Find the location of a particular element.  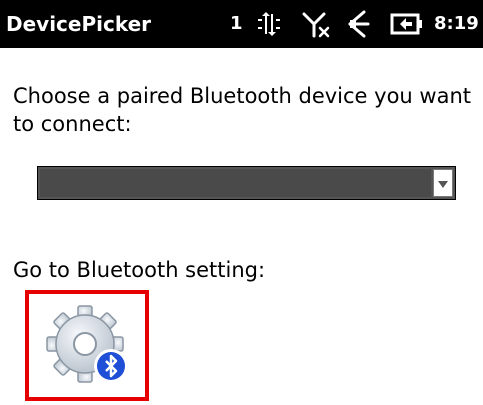

device-combo is located at coordinates (246, 183).